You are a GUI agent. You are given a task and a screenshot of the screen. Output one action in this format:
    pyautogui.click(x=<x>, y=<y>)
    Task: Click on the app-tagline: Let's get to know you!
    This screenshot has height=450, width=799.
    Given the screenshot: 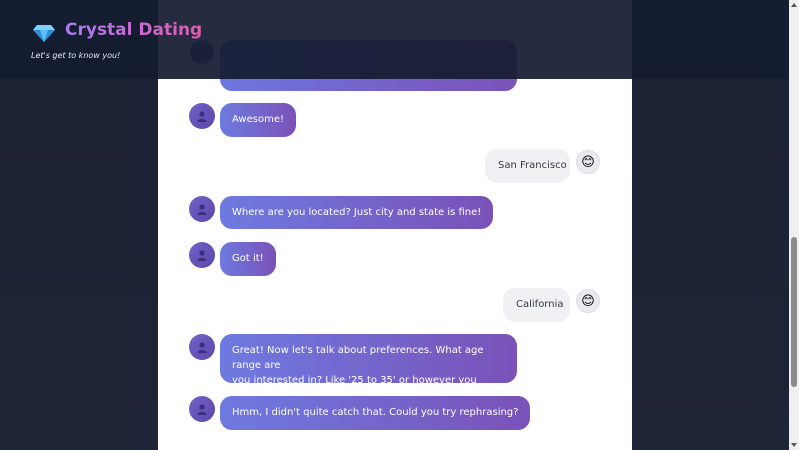 What is the action you would take?
    pyautogui.click(x=76, y=55)
    